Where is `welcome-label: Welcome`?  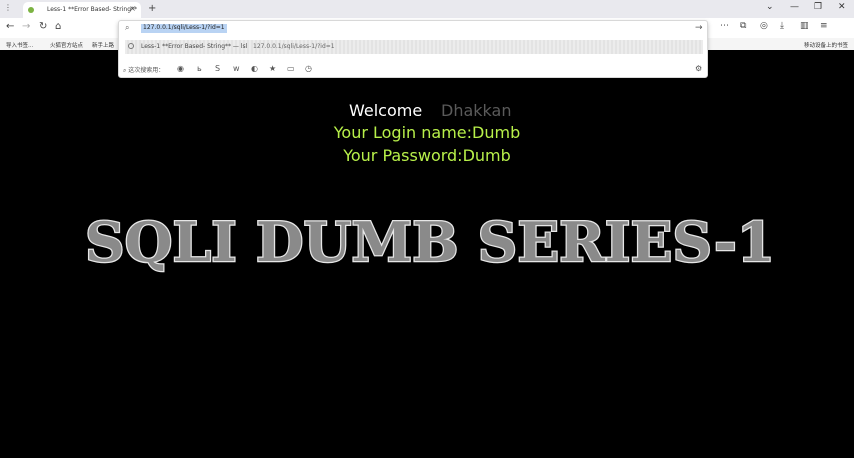
welcome-label: Welcome is located at coordinates (386, 110).